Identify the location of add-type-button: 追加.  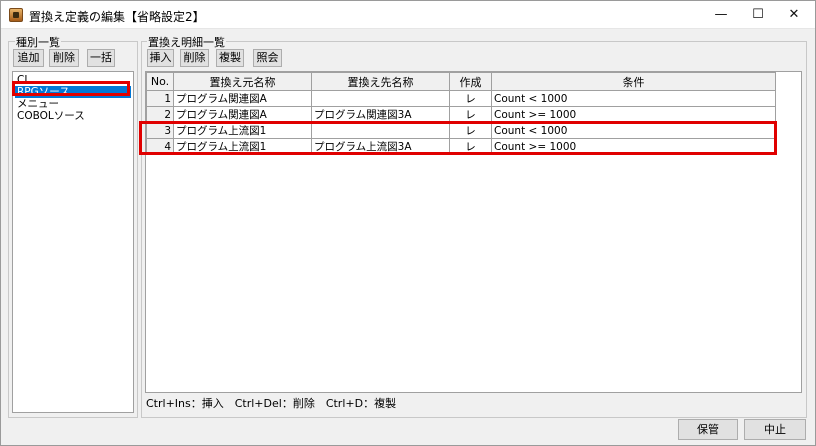
(28, 58).